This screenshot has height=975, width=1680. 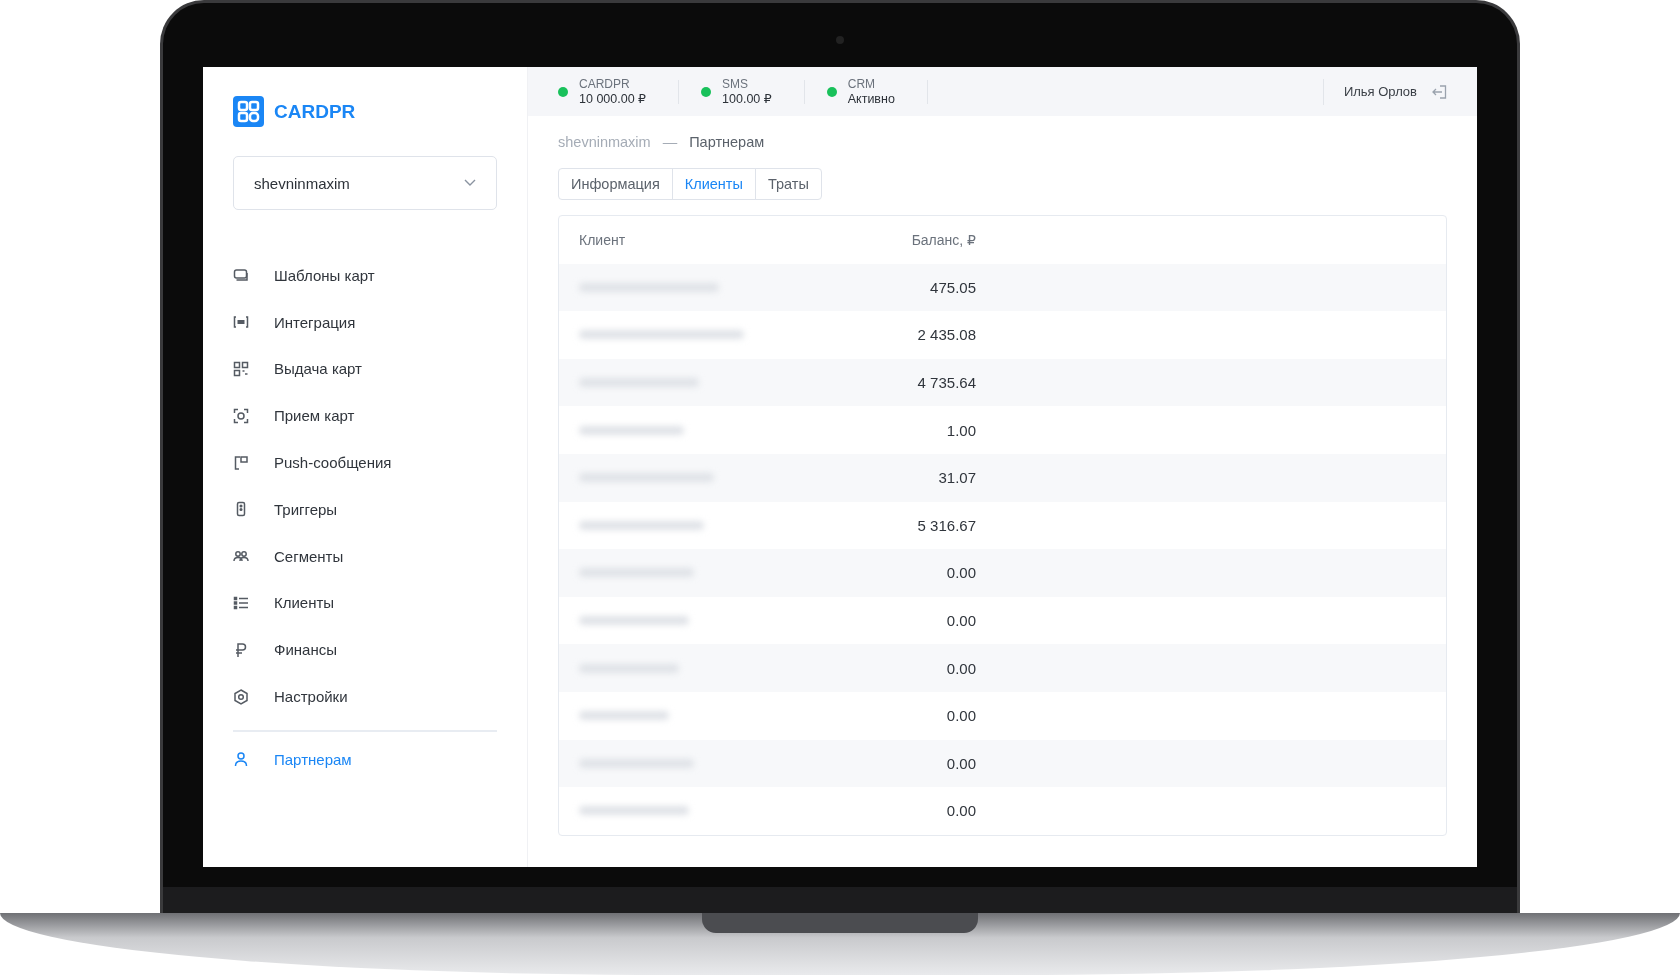 What do you see at coordinates (602, 239) in the screenshot?
I see `column-header: Клиент` at bounding box center [602, 239].